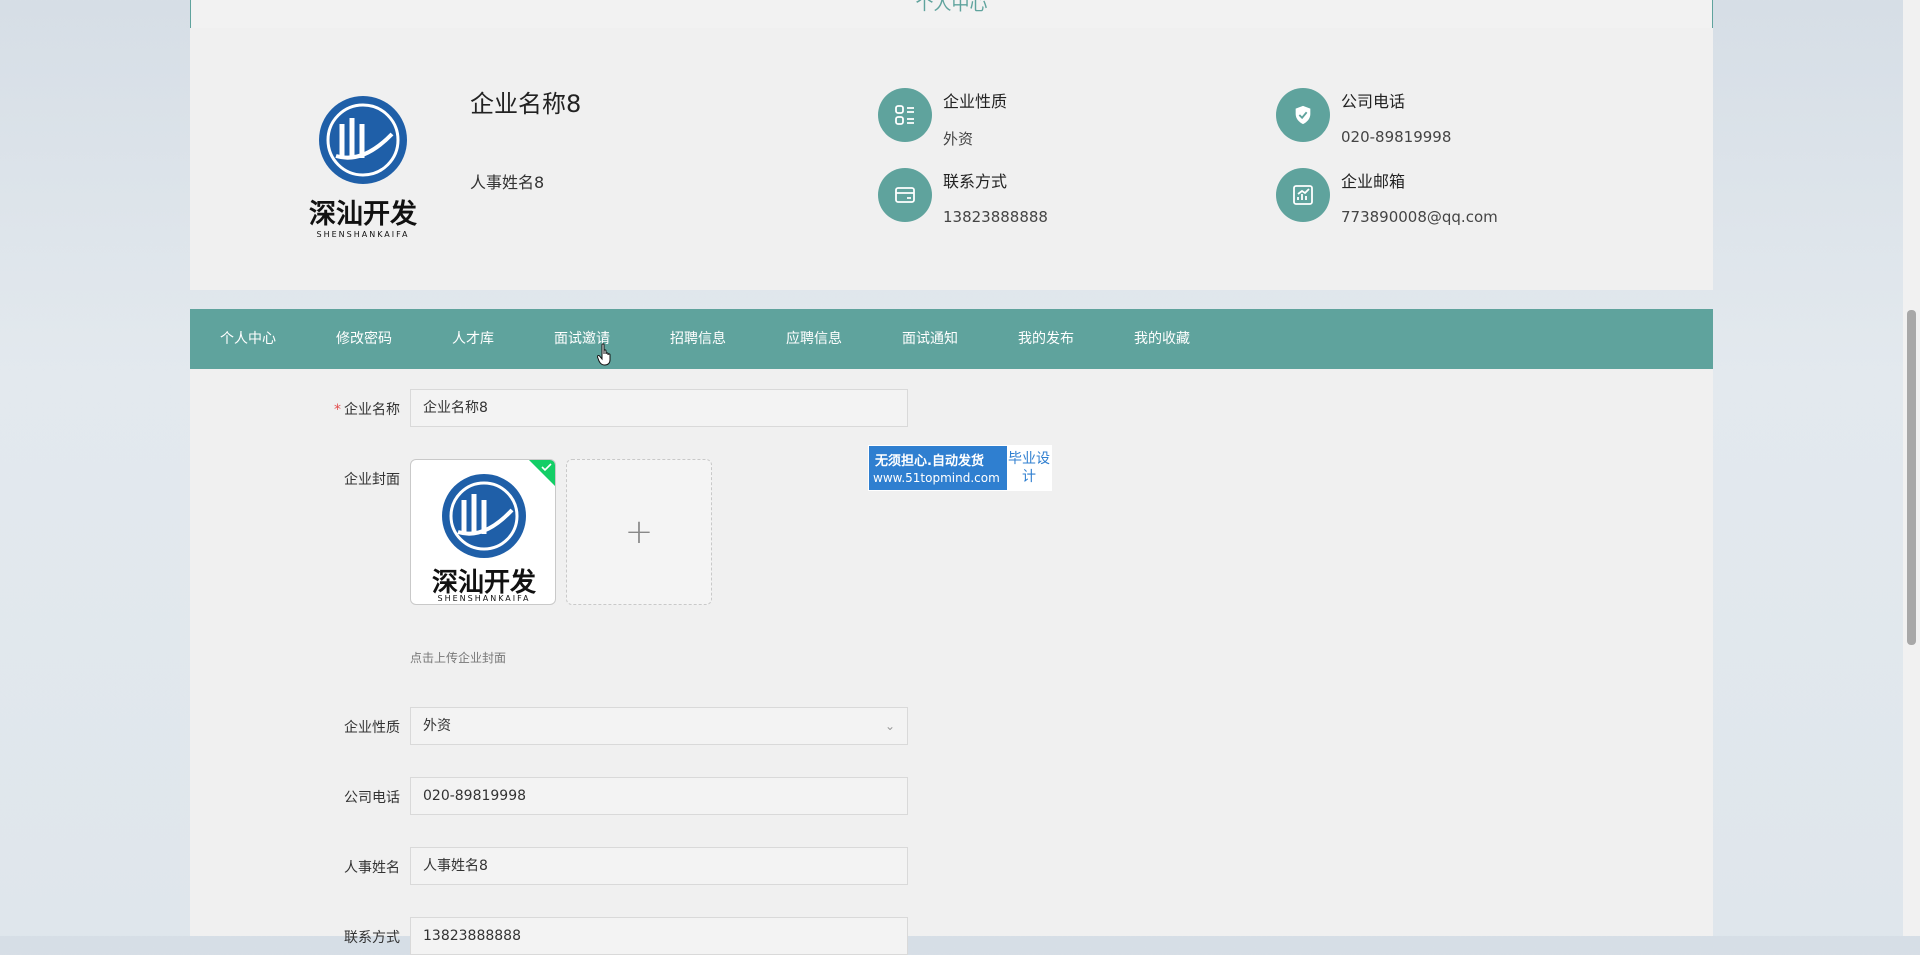 Image resolution: width=1920 pixels, height=955 pixels. I want to click on info-value: 773890008@qq.com, so click(1419, 217).